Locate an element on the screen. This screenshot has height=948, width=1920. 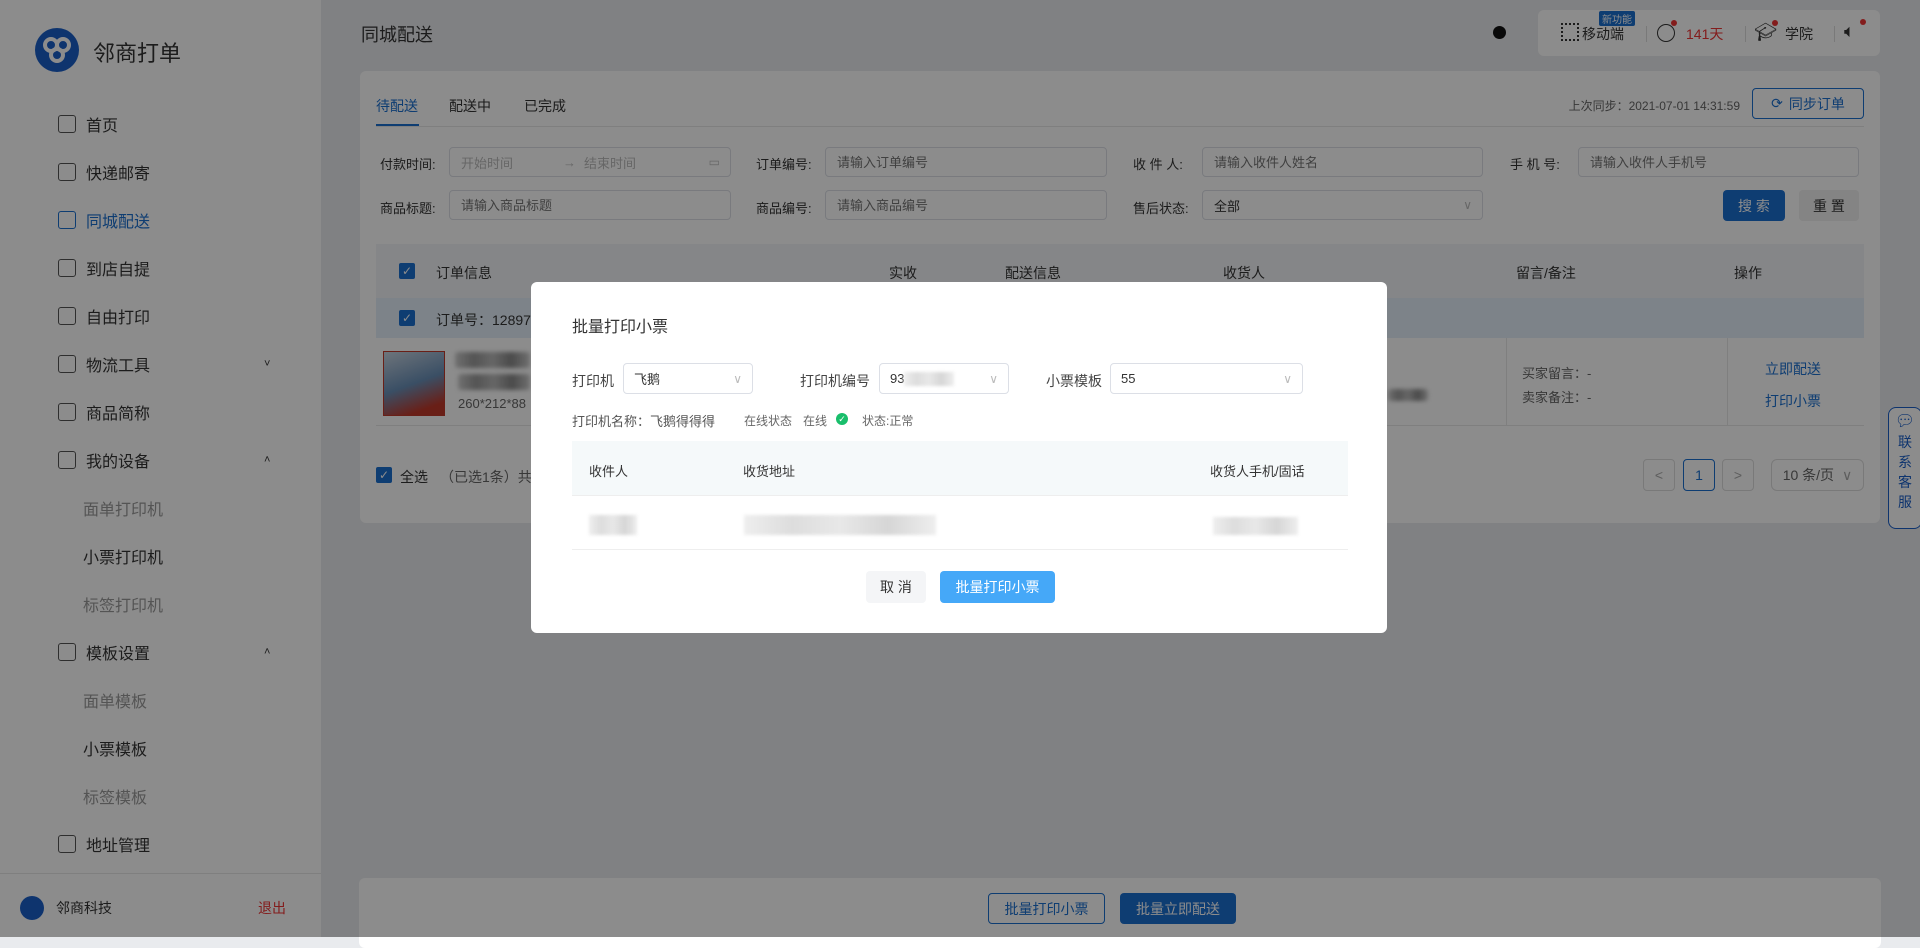
col-recipient: 收件人 is located at coordinates (609, 471).